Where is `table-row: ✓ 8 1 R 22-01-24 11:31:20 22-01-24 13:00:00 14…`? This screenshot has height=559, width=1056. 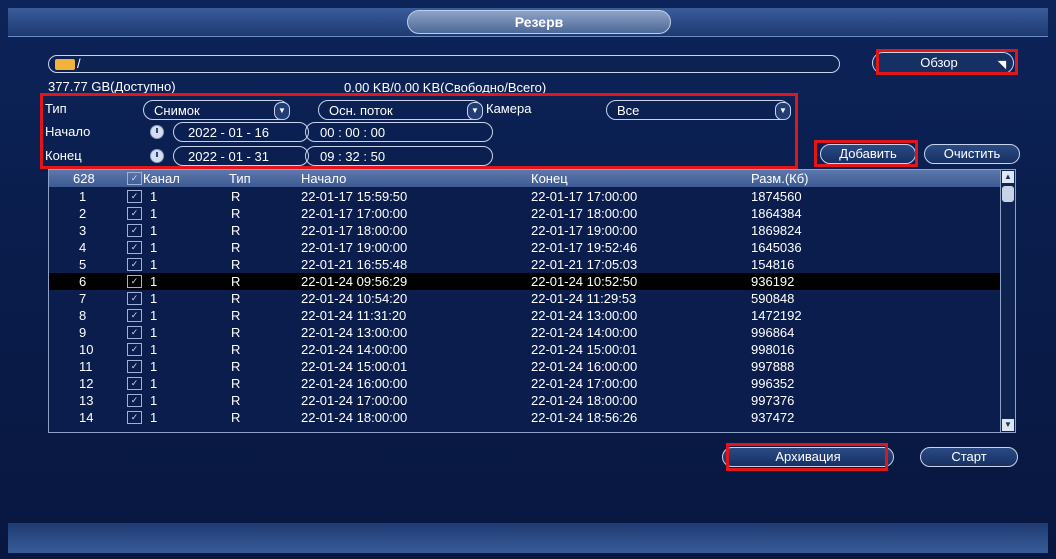 table-row: ✓ 8 1 R 22-01-24 11:31:20 22-01-24 13:00:00 14… is located at coordinates (525, 315).